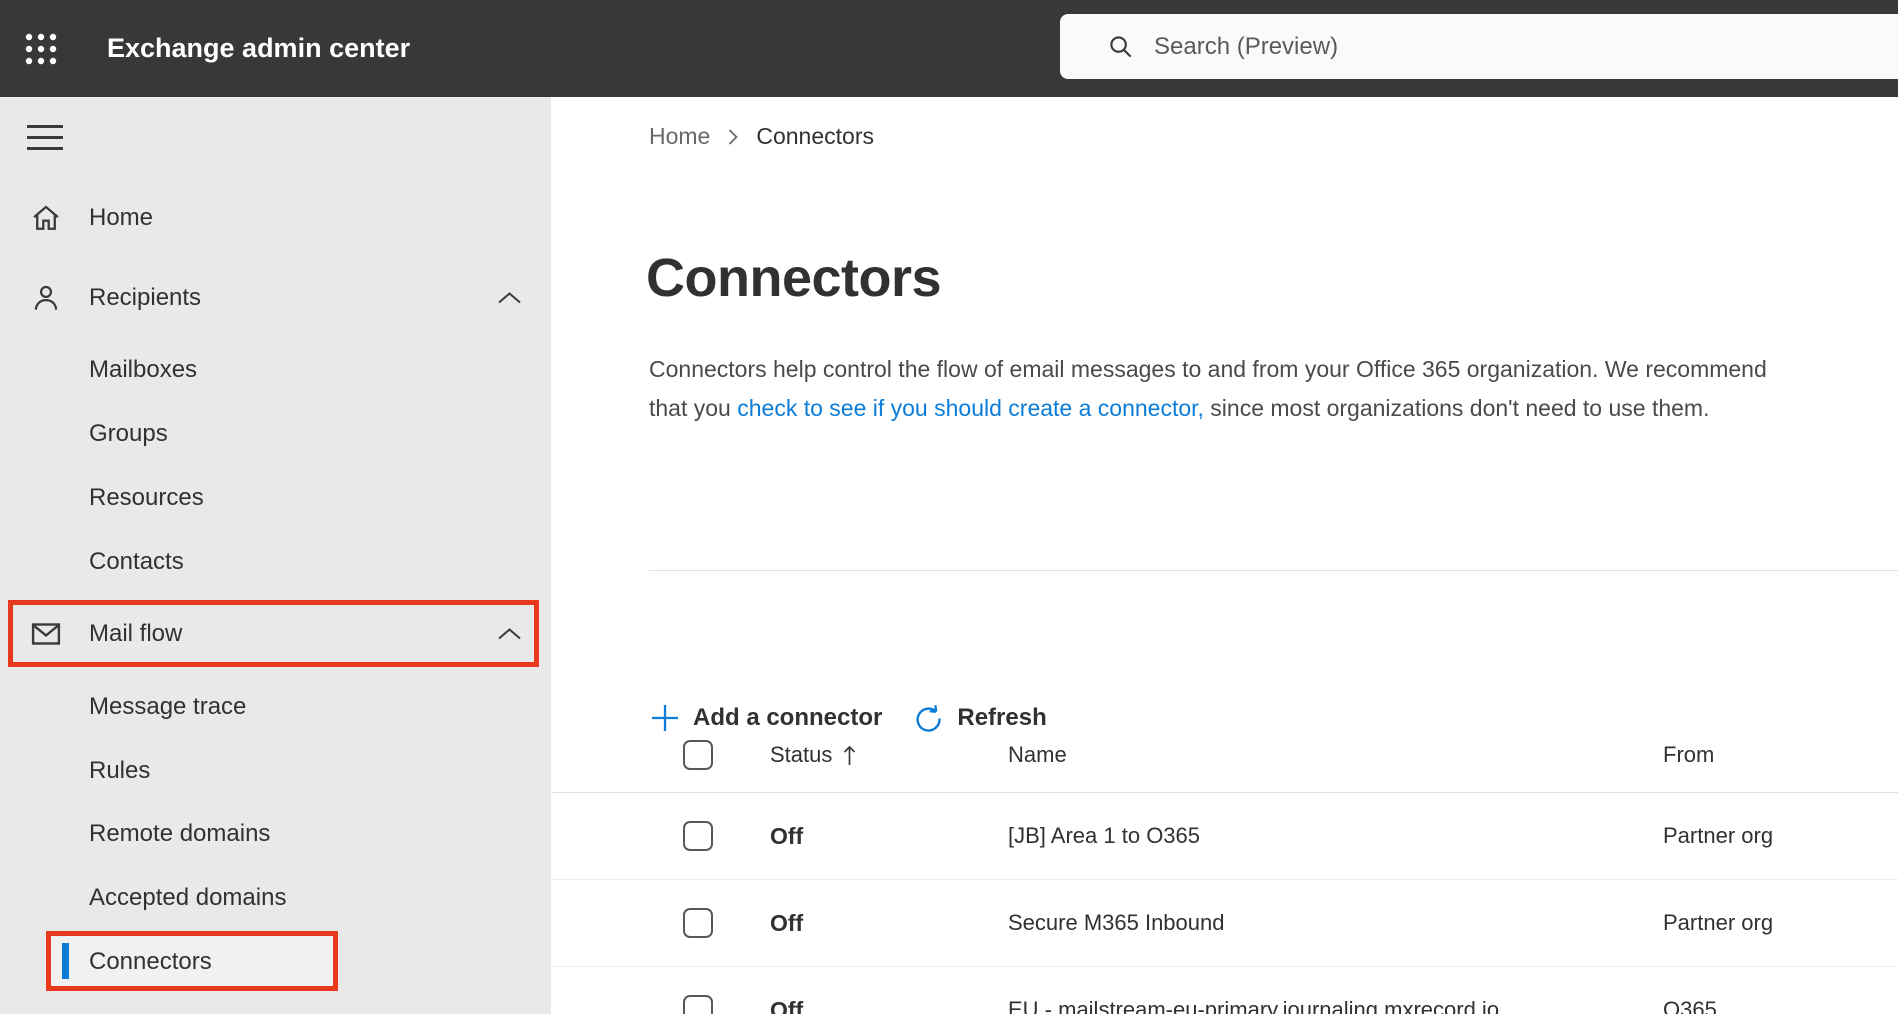  What do you see at coordinates (815, 136) in the screenshot?
I see `breadcrumb-current: Connectors` at bounding box center [815, 136].